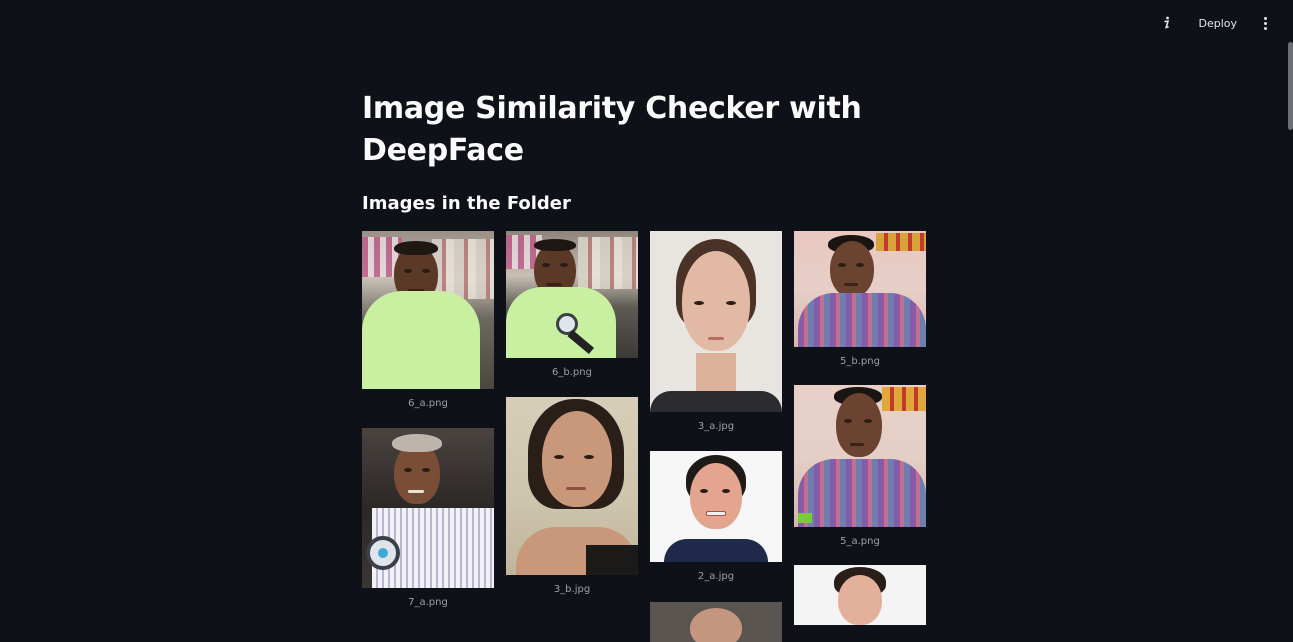 The height and width of the screenshot is (642, 1293). Describe the element at coordinates (1265, 23) in the screenshot. I see `kebab-menu-icon` at that location.